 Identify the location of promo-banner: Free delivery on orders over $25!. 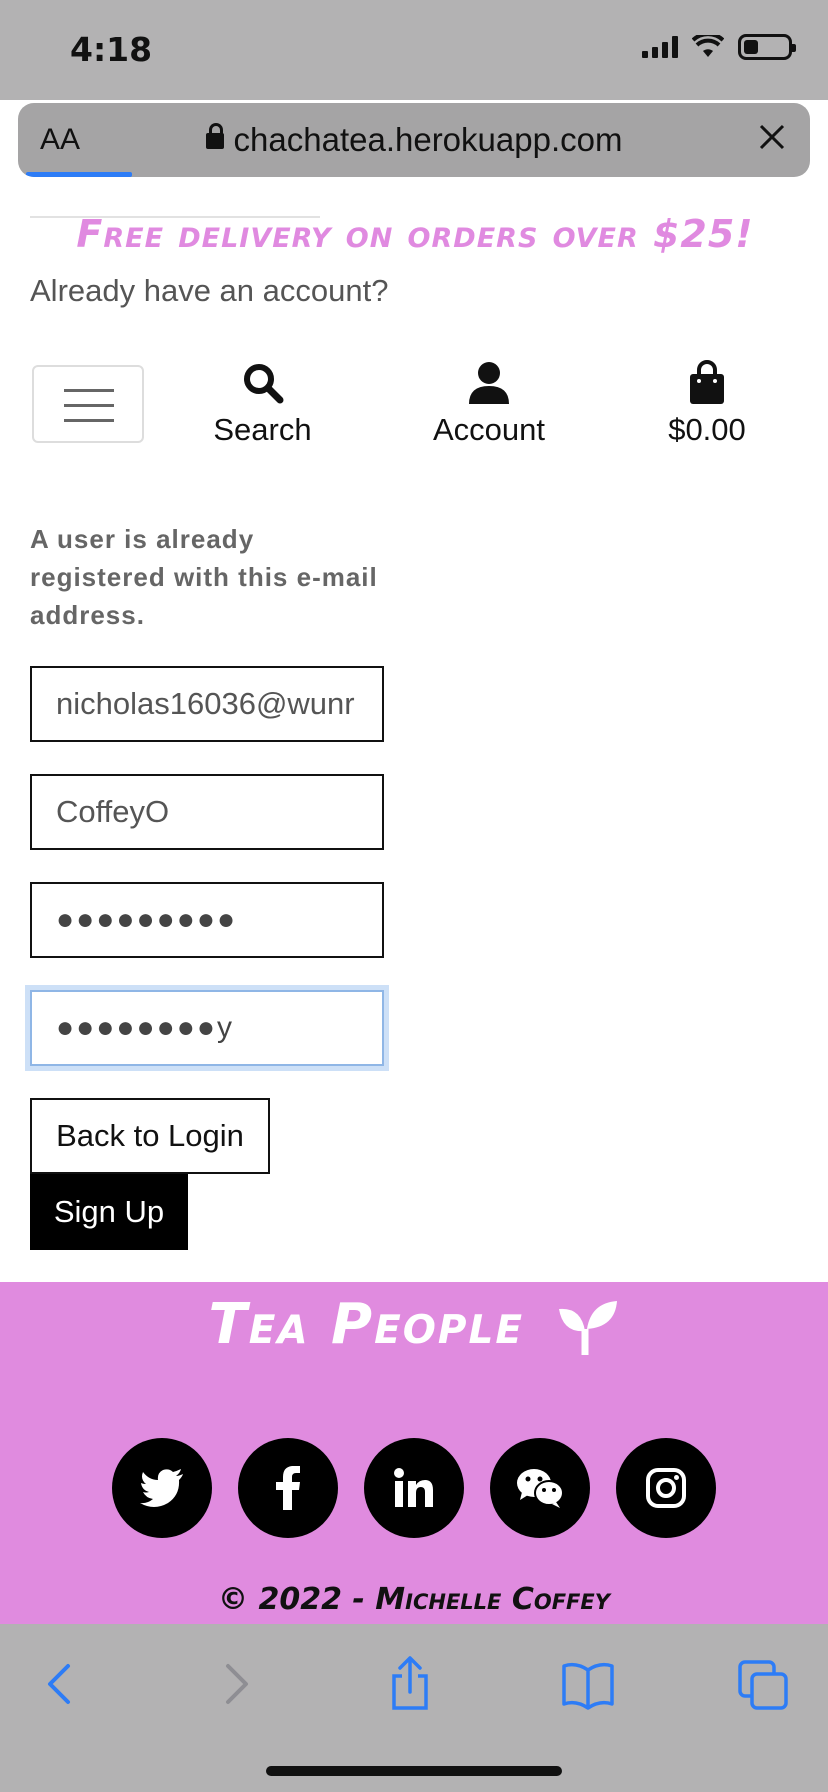
(415, 234).